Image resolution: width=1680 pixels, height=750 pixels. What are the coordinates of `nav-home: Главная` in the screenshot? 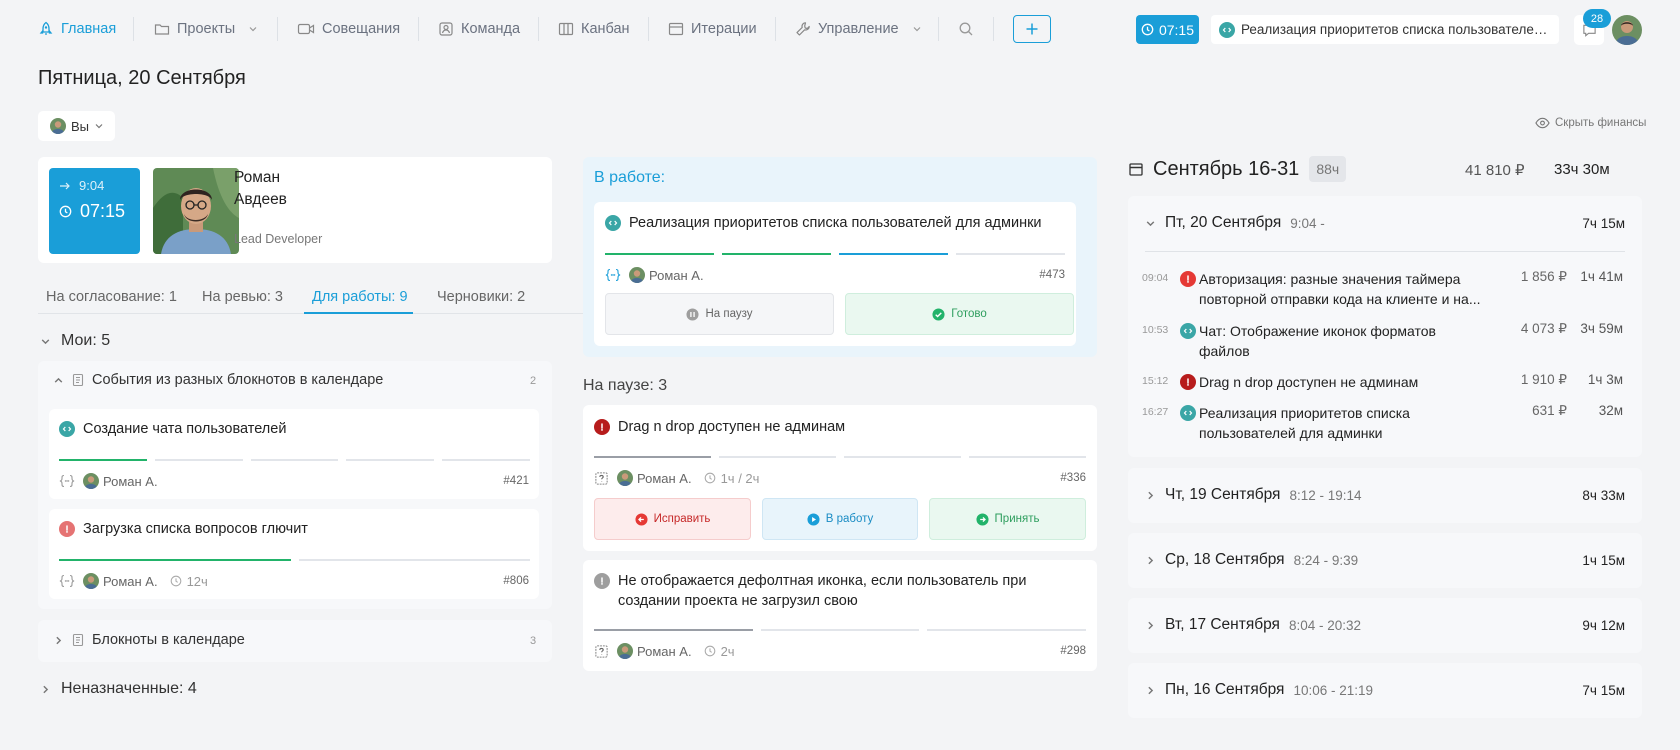 It's located at (77, 29).